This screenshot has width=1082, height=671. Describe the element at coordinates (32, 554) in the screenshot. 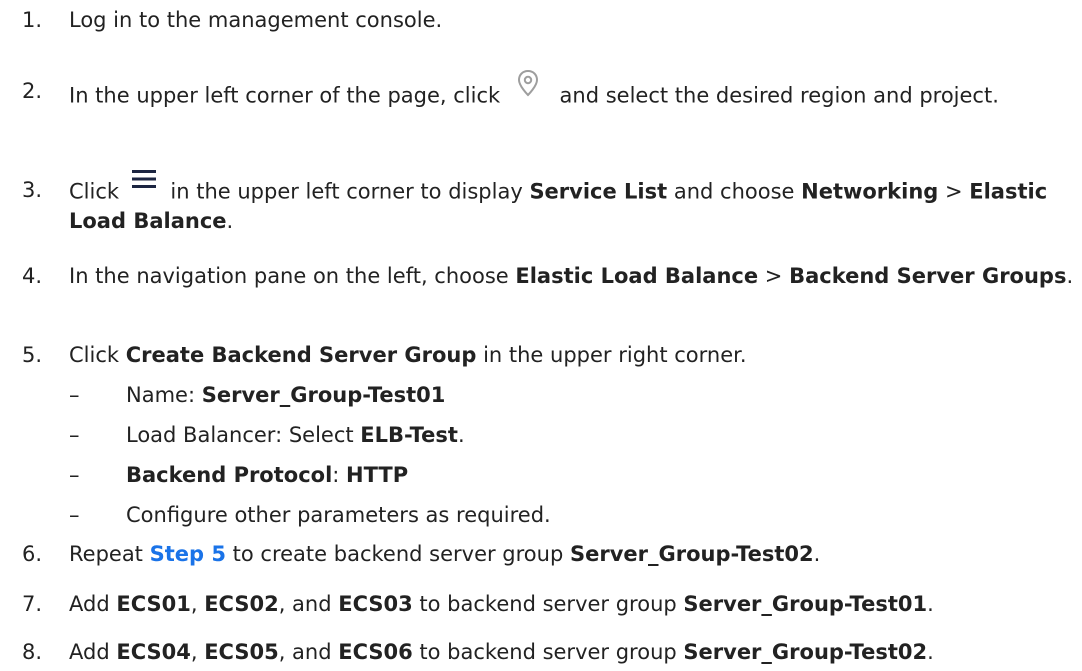

I see `step-number: 6.` at that location.